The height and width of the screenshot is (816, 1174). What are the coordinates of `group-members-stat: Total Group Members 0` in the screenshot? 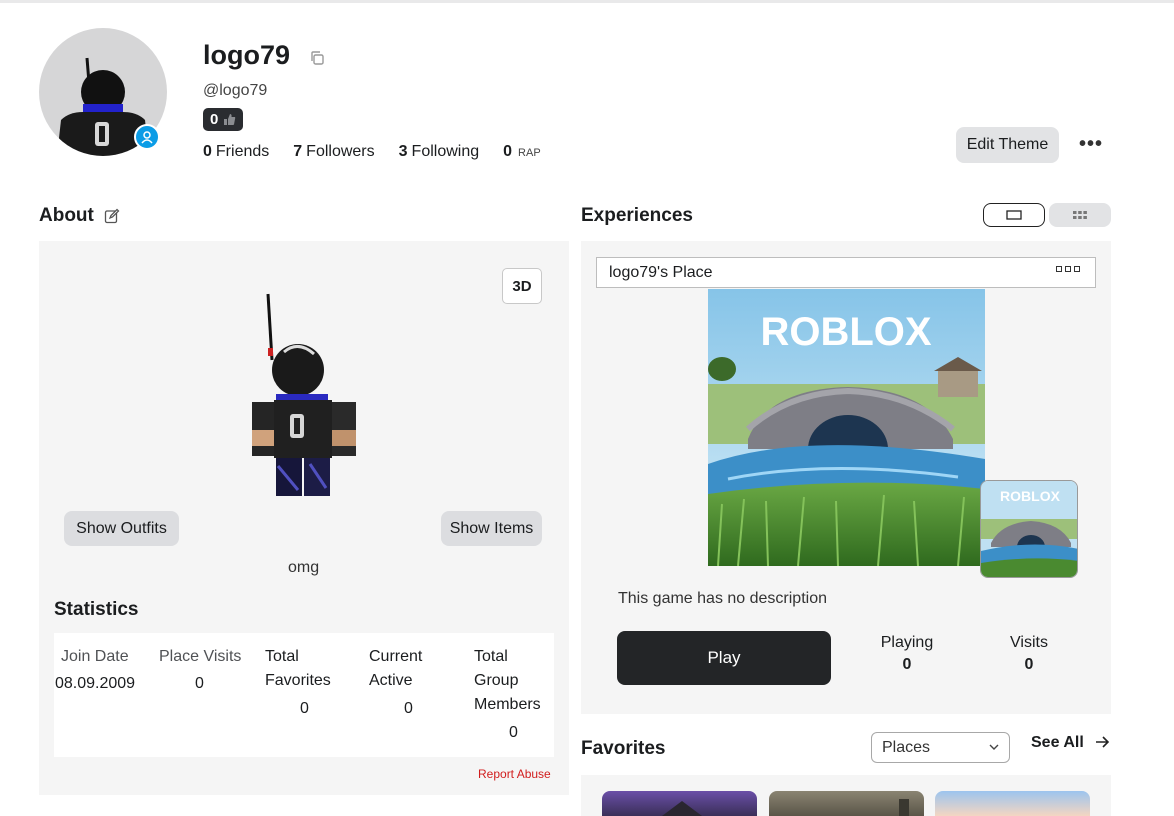 It's located at (507, 694).